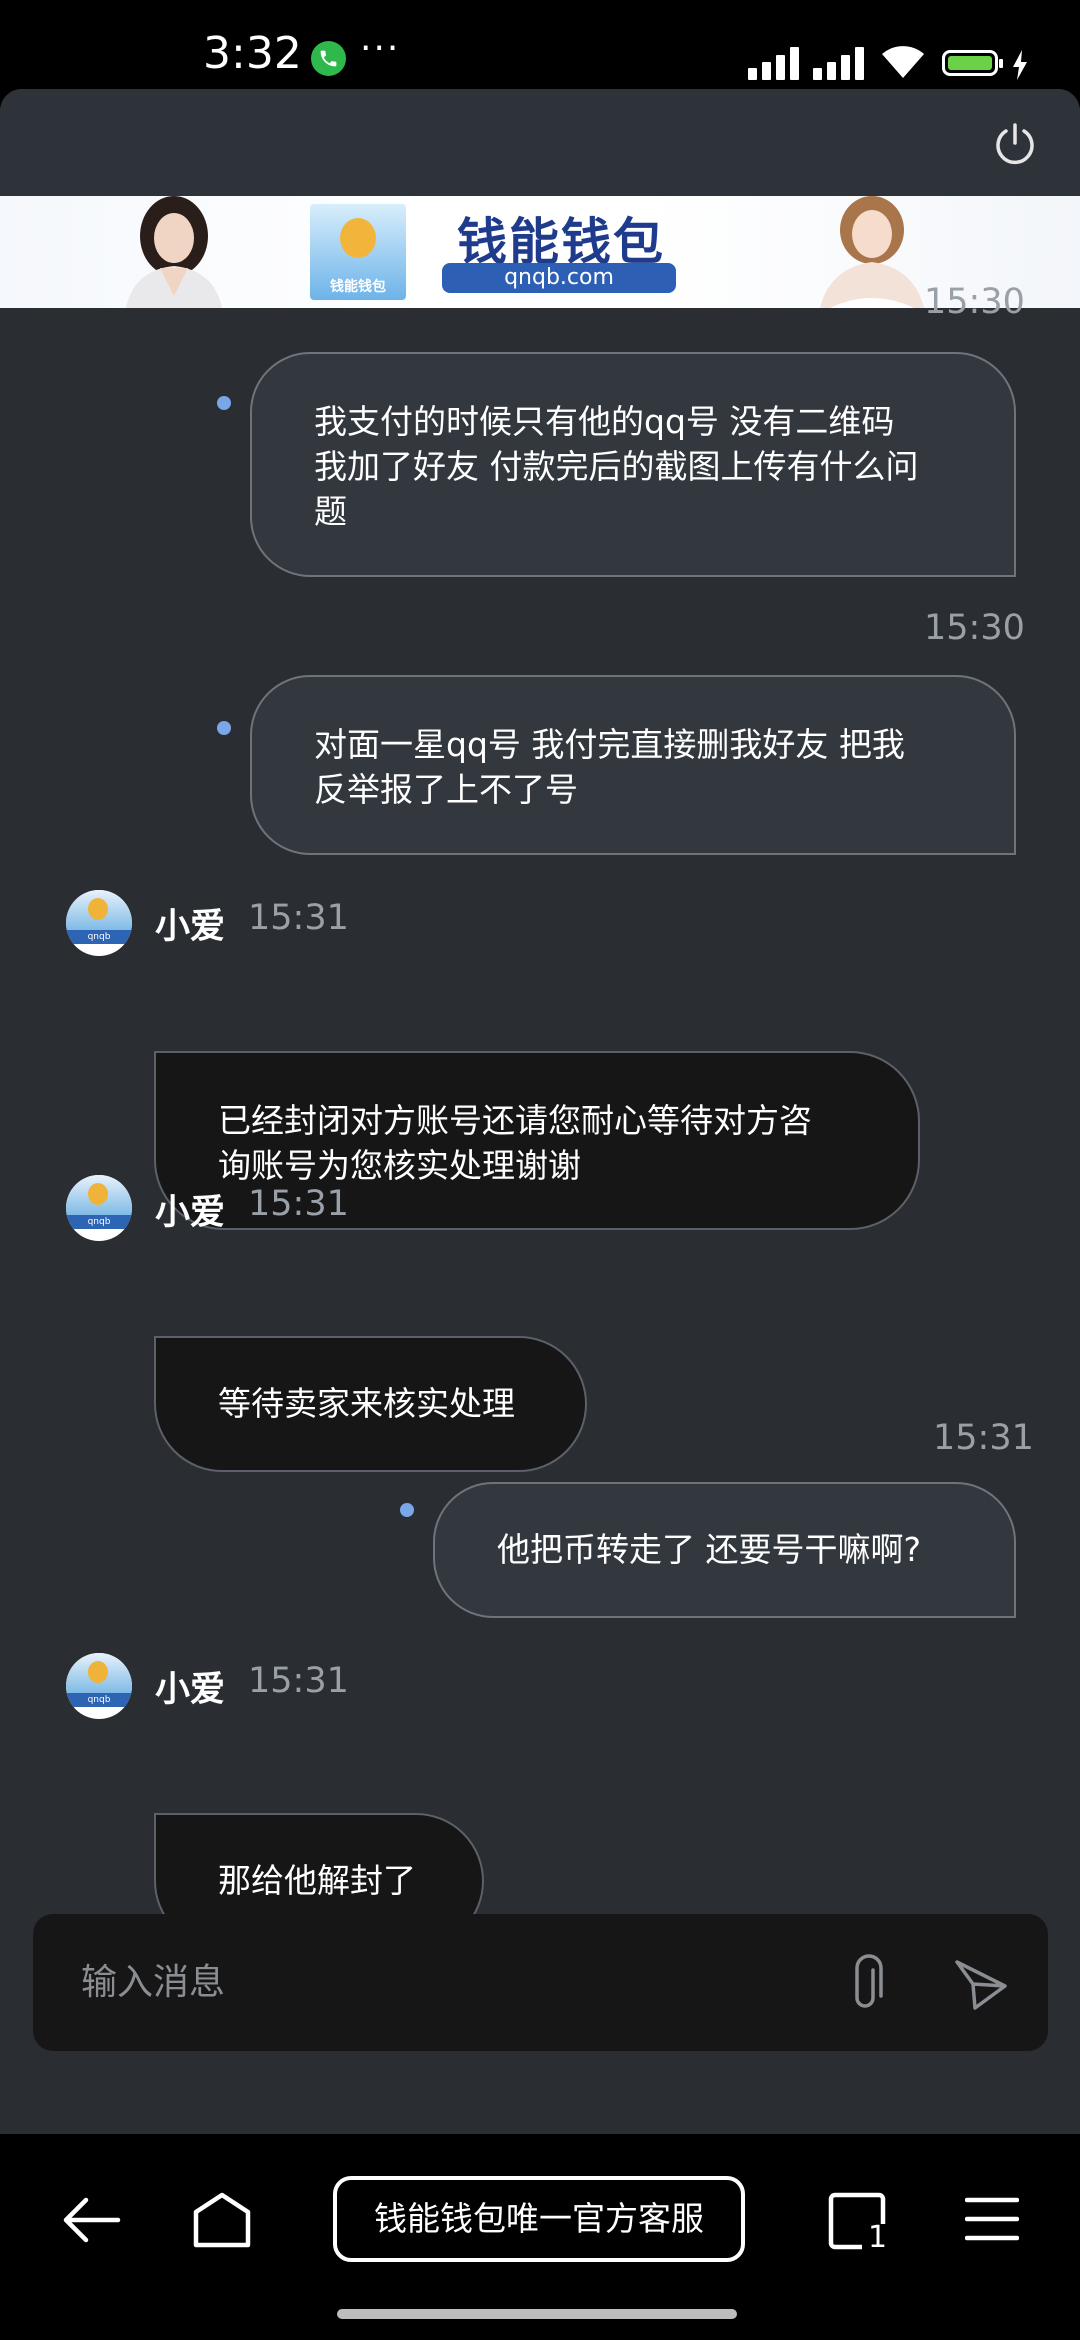  What do you see at coordinates (858, 2223) in the screenshot?
I see `tabs-icon: 1` at bounding box center [858, 2223].